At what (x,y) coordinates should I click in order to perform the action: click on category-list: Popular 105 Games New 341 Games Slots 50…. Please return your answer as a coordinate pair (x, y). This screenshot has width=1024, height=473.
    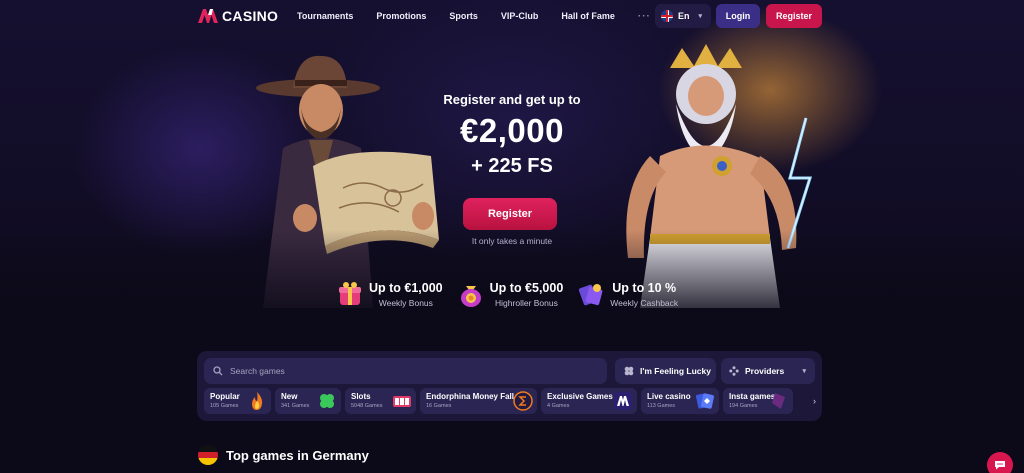
    Looking at the image, I should click on (509, 401).